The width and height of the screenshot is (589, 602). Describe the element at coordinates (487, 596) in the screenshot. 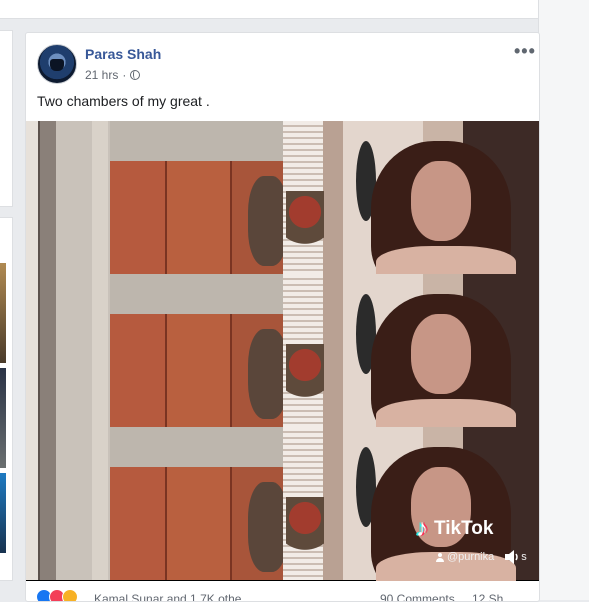

I see `share-count: 12 Sh` at that location.